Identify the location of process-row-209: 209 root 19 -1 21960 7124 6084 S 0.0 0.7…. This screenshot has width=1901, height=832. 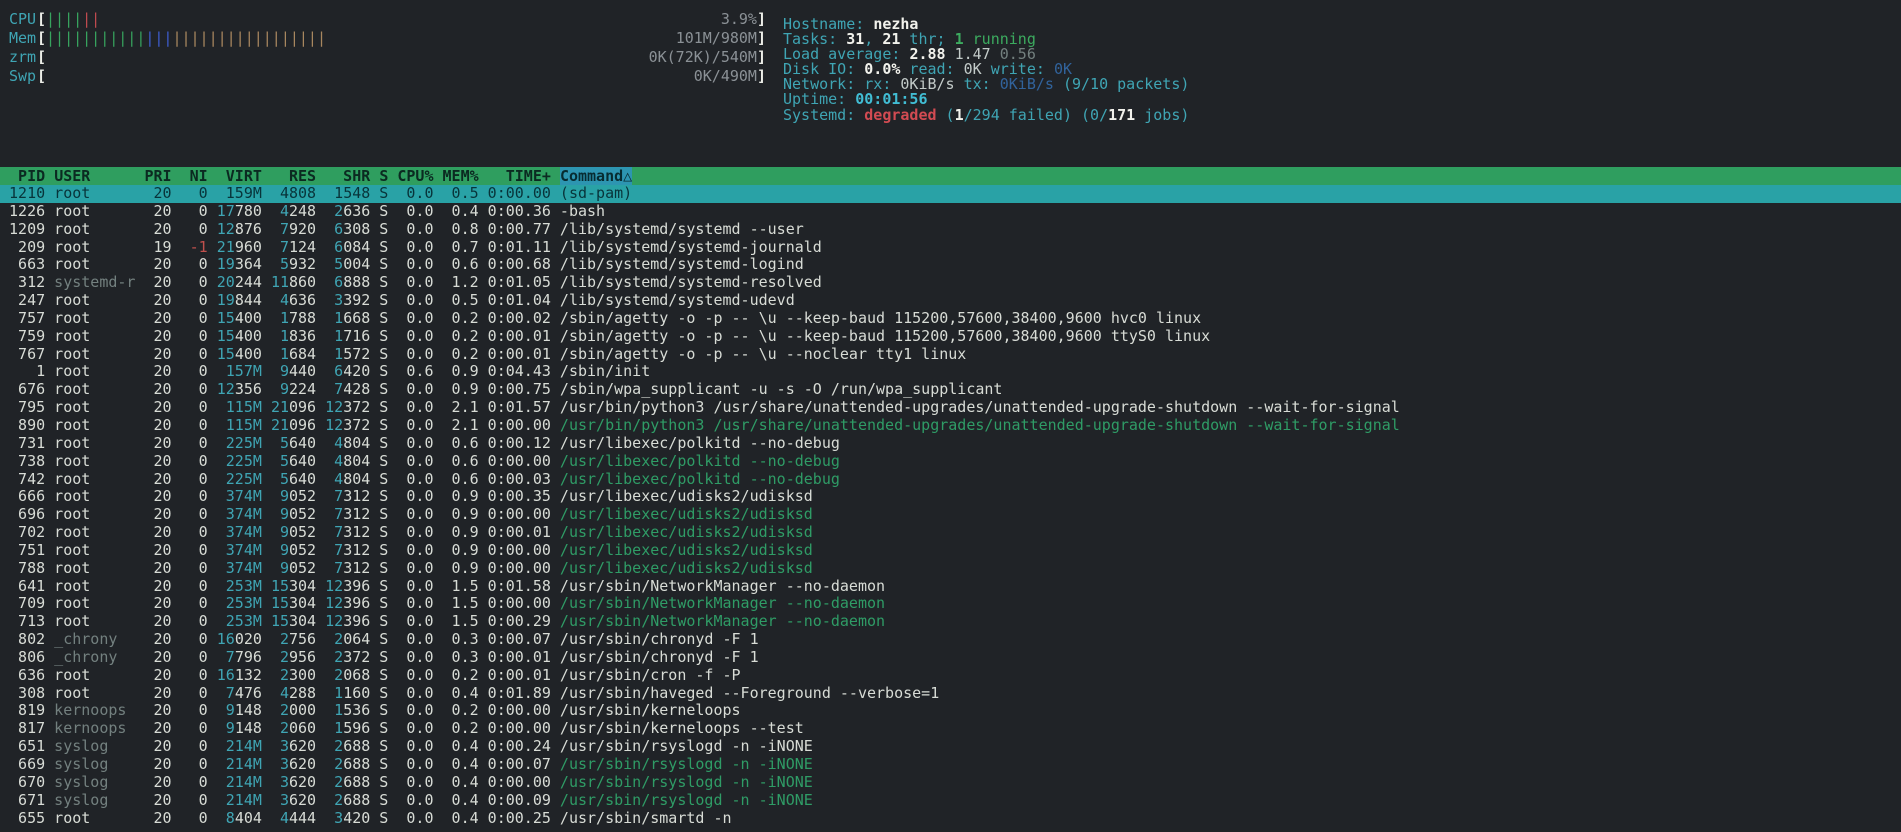
(950, 247).